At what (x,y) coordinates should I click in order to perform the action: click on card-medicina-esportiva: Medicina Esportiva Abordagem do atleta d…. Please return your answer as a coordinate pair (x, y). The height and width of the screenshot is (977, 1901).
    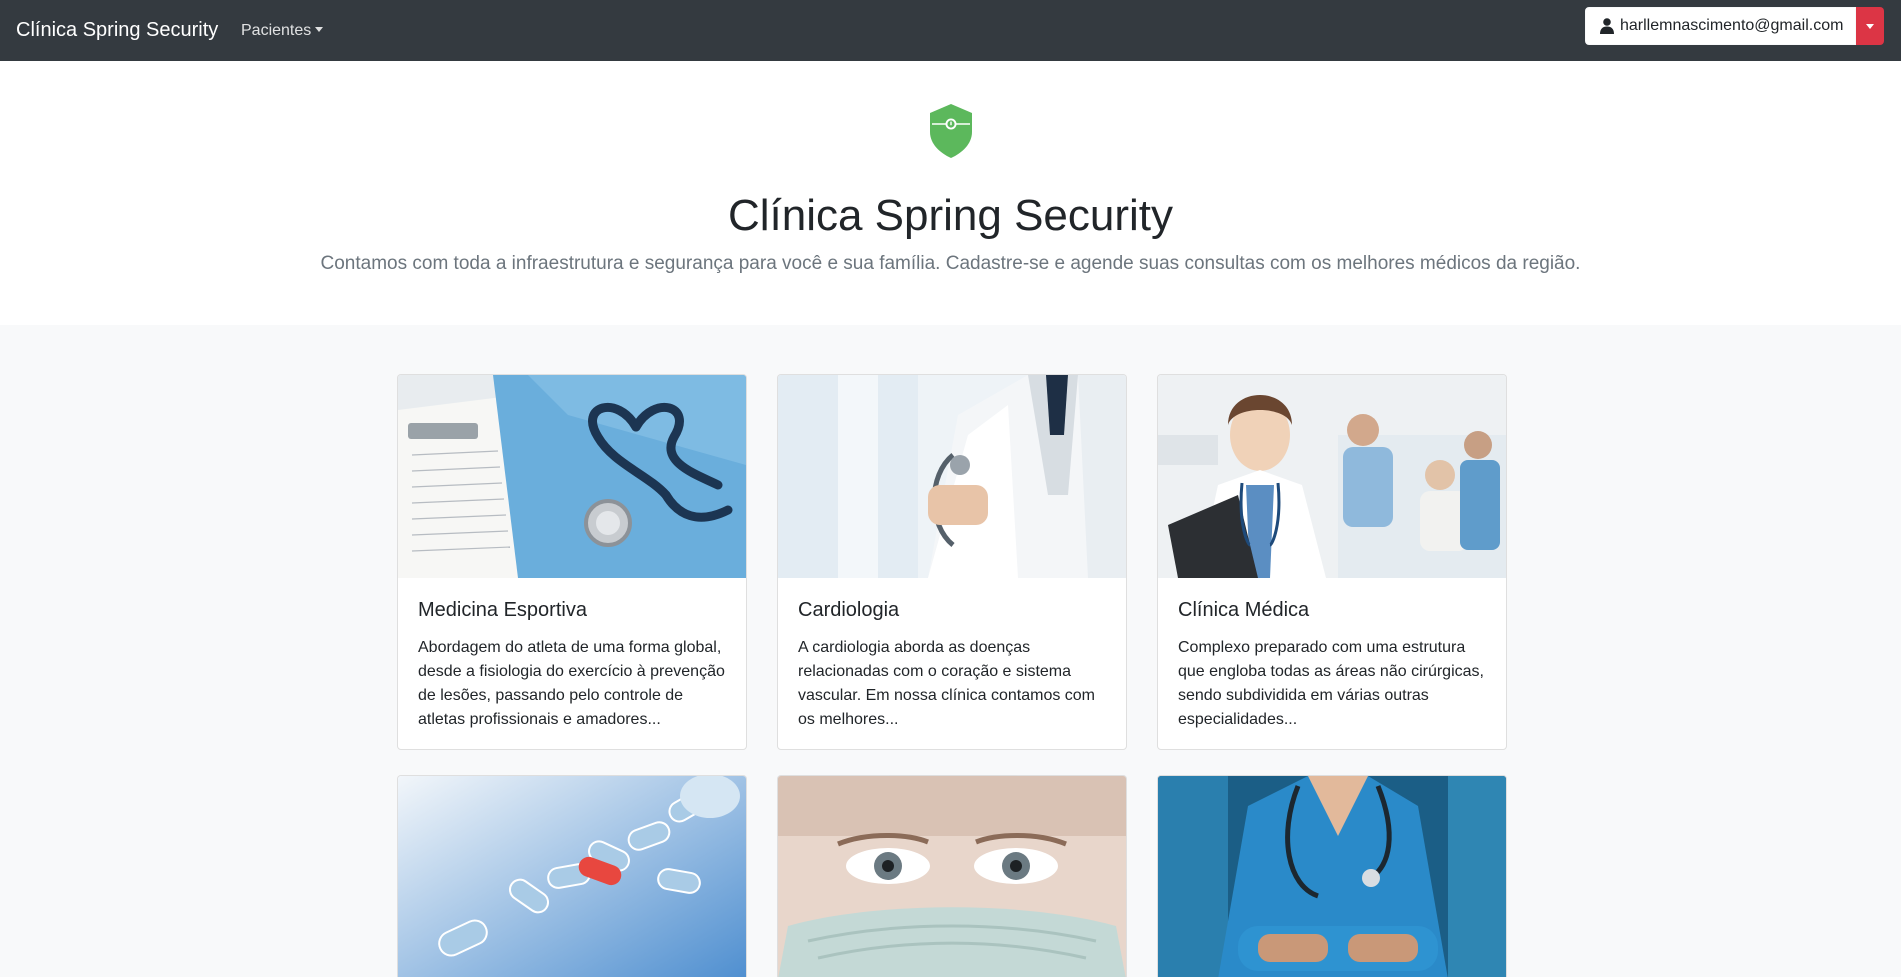
    Looking at the image, I should click on (572, 562).